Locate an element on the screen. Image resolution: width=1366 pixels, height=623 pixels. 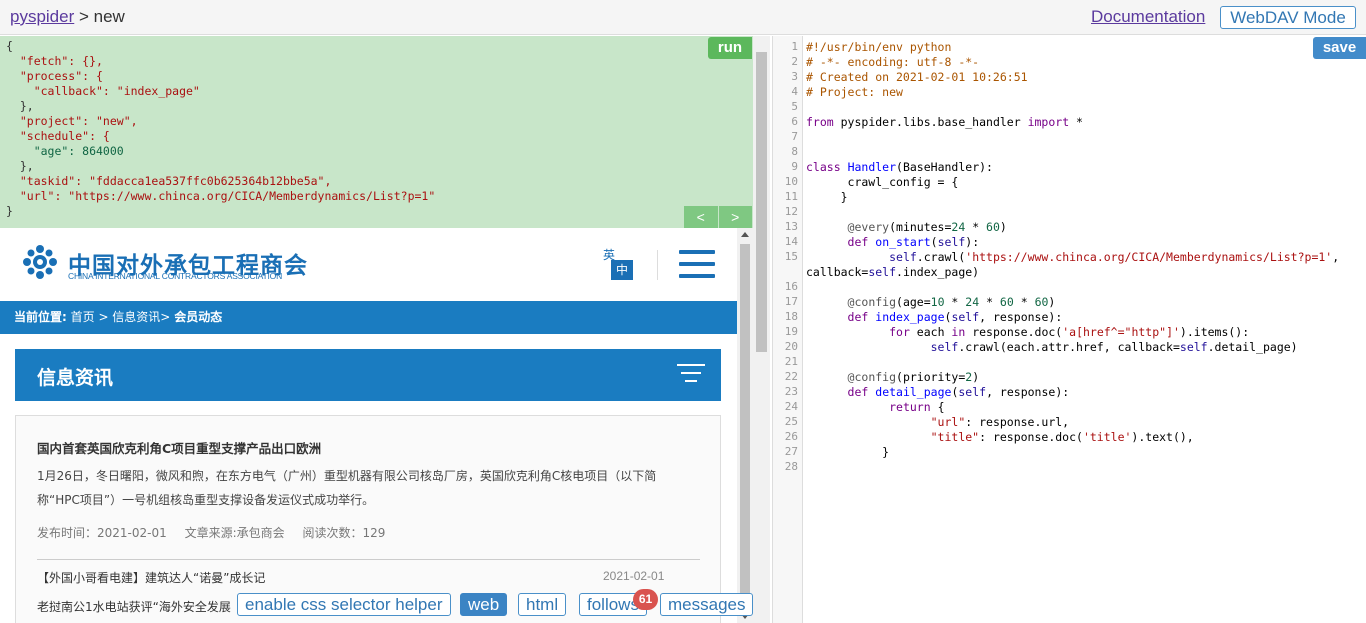
code-line: #!/usr/bin/env python is located at coordinates (879, 47).